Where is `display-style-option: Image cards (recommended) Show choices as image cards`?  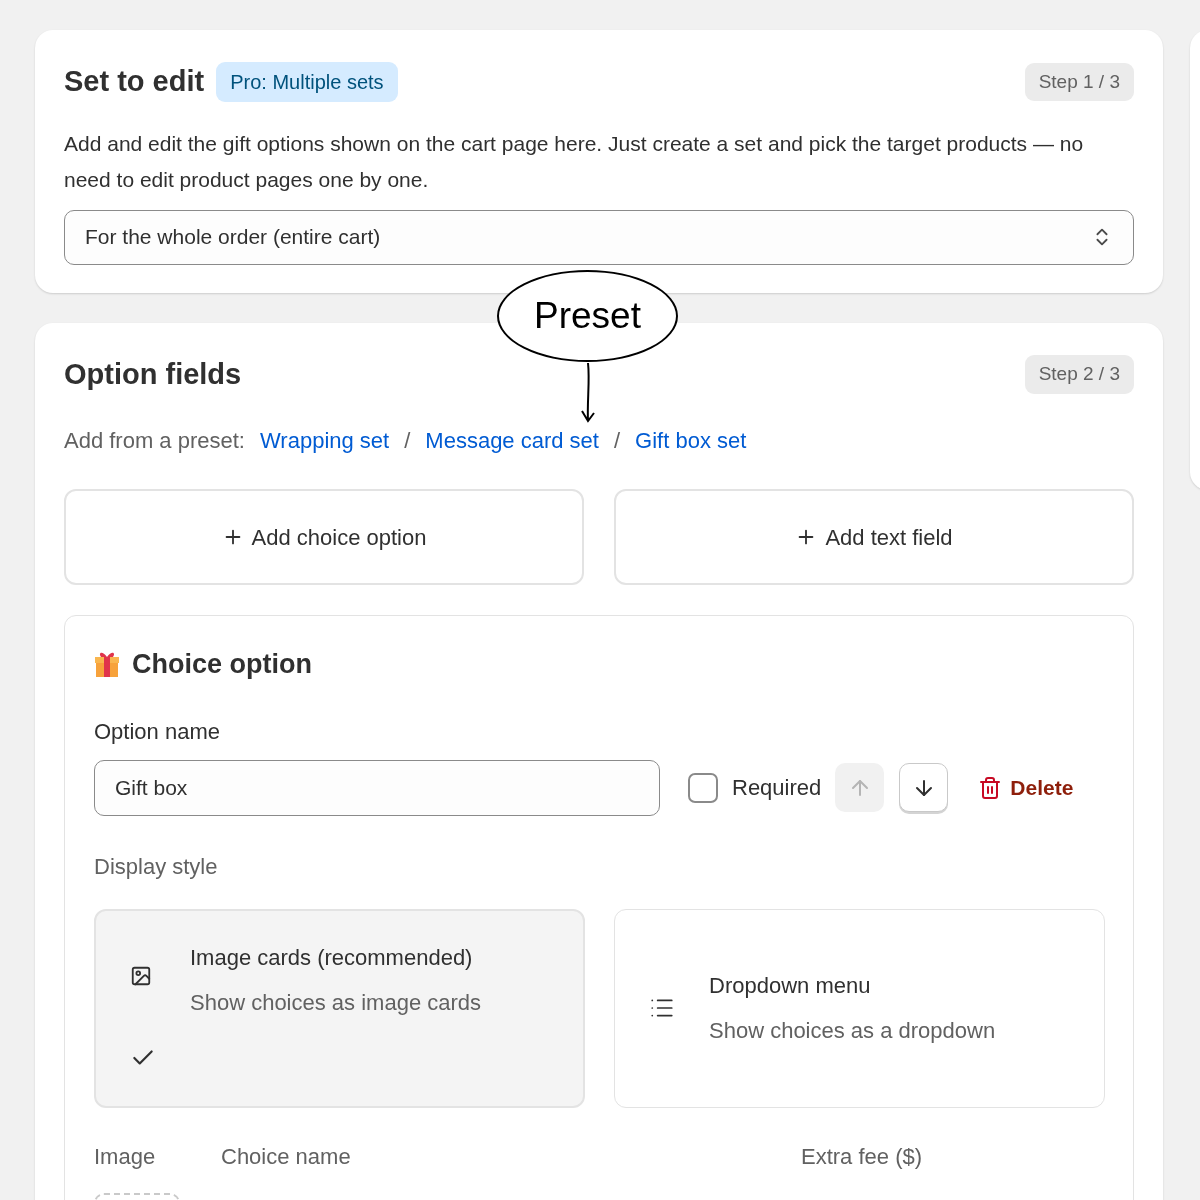
display-style-option: Image cards (recommended) Show choices as image cards is located at coordinates (339, 1008).